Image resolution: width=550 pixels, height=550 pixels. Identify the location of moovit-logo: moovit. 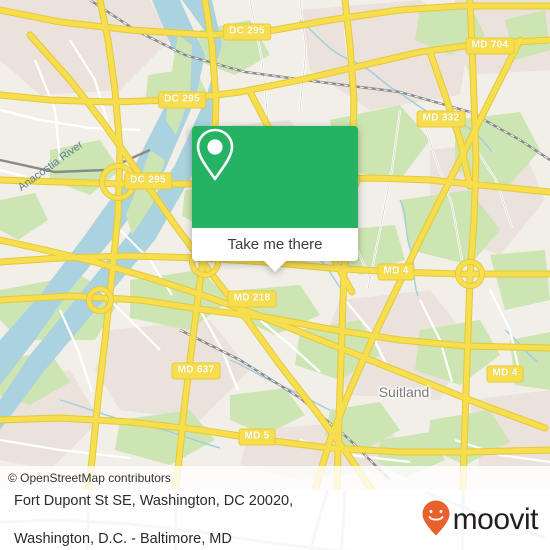
(480, 520).